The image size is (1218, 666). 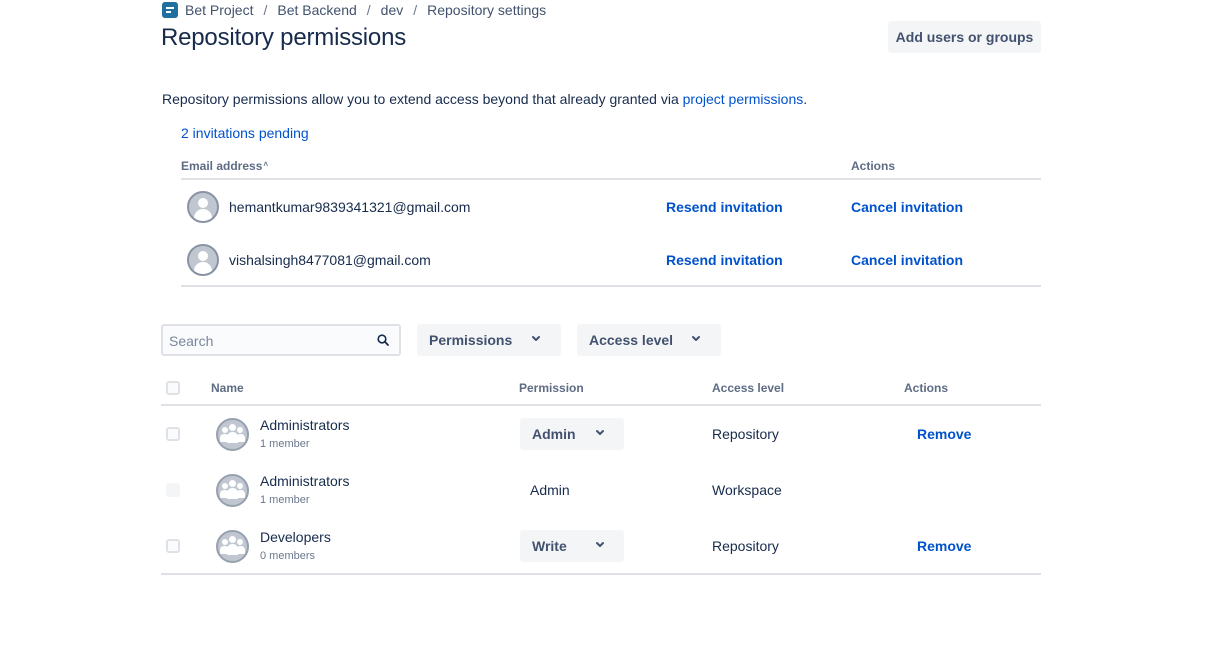 What do you see at coordinates (383, 340) in the screenshot?
I see `search-icon` at bounding box center [383, 340].